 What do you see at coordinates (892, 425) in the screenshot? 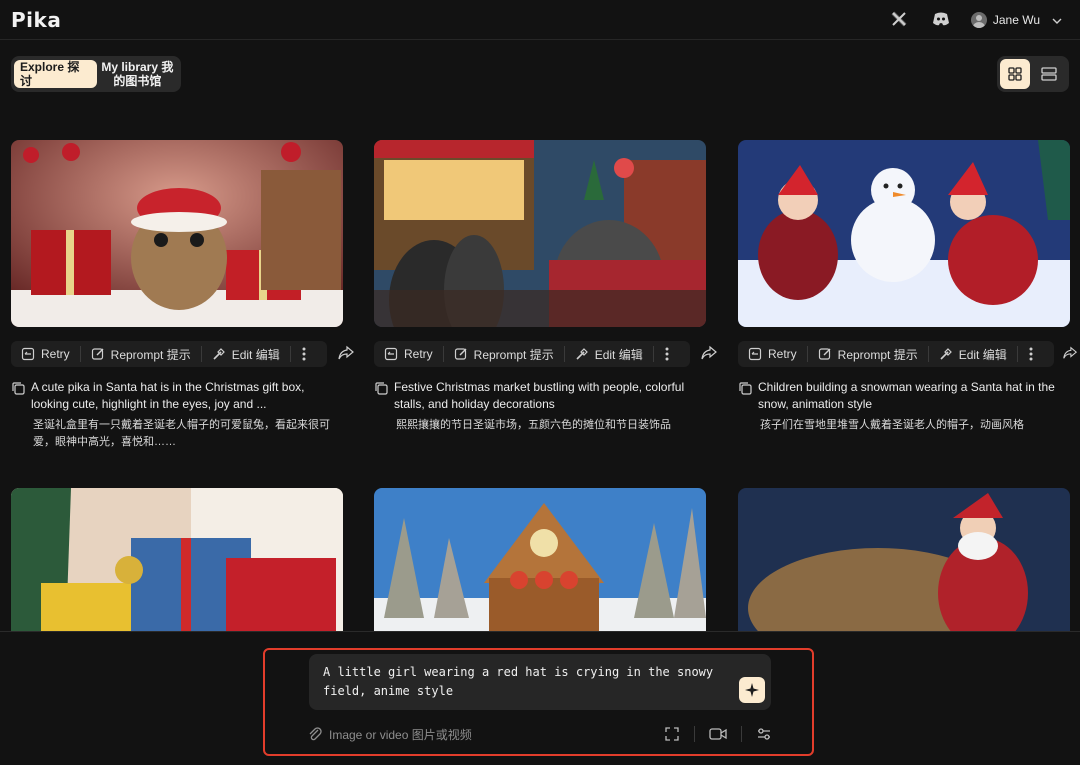
I see `prompt-text-zh: 孩子们在雪地里堆雪人戴着圣诞老人的帽子，动画风格` at bounding box center [892, 425].